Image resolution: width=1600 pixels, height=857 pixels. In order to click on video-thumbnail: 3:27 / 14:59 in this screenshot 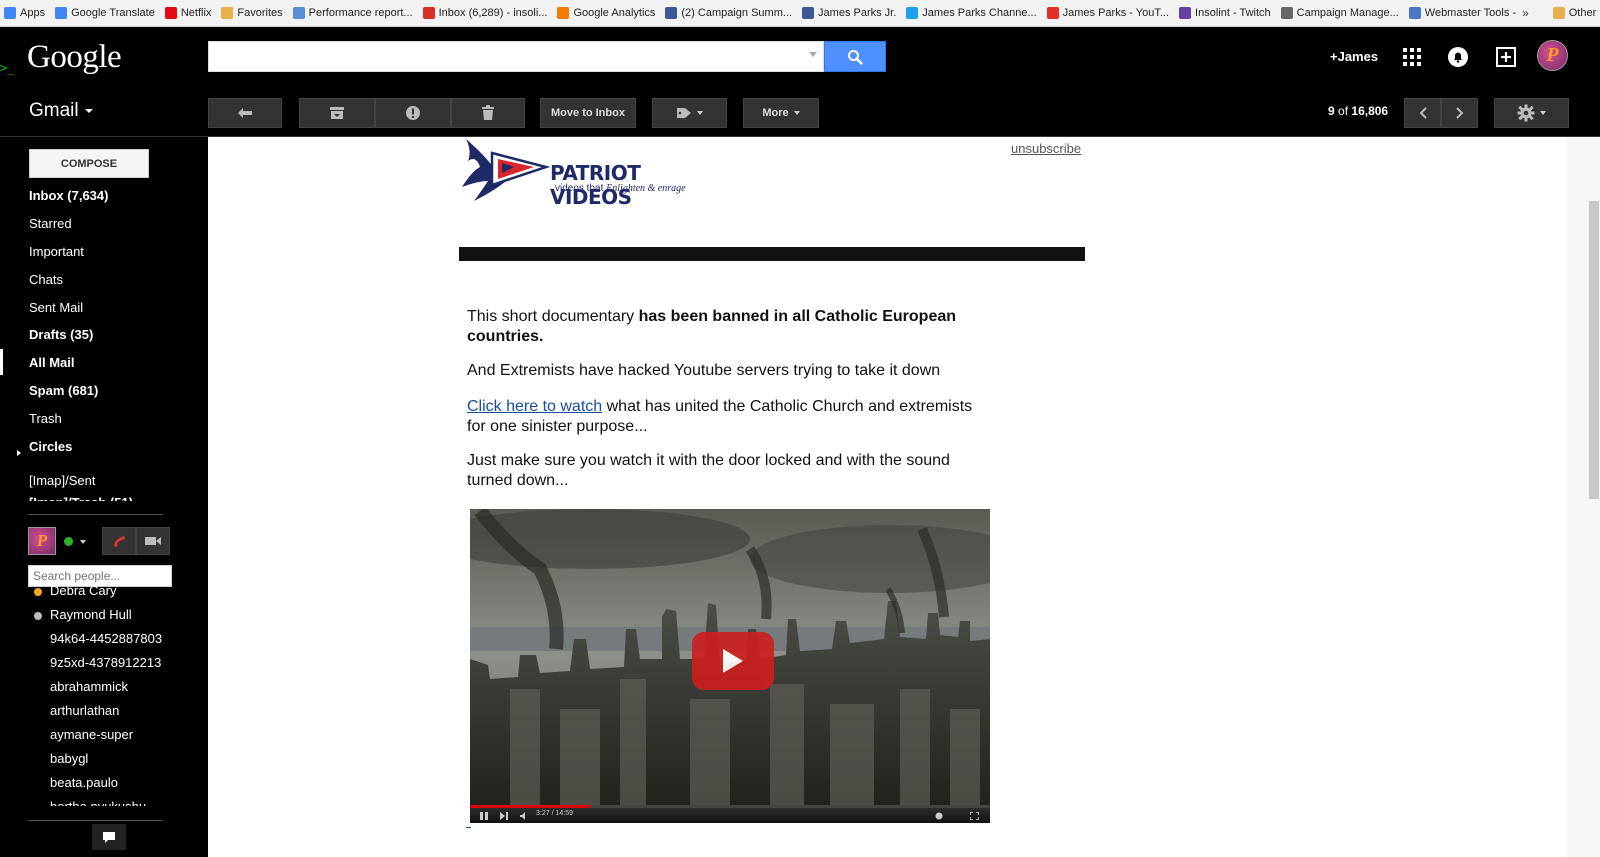, I will do `click(730, 666)`.